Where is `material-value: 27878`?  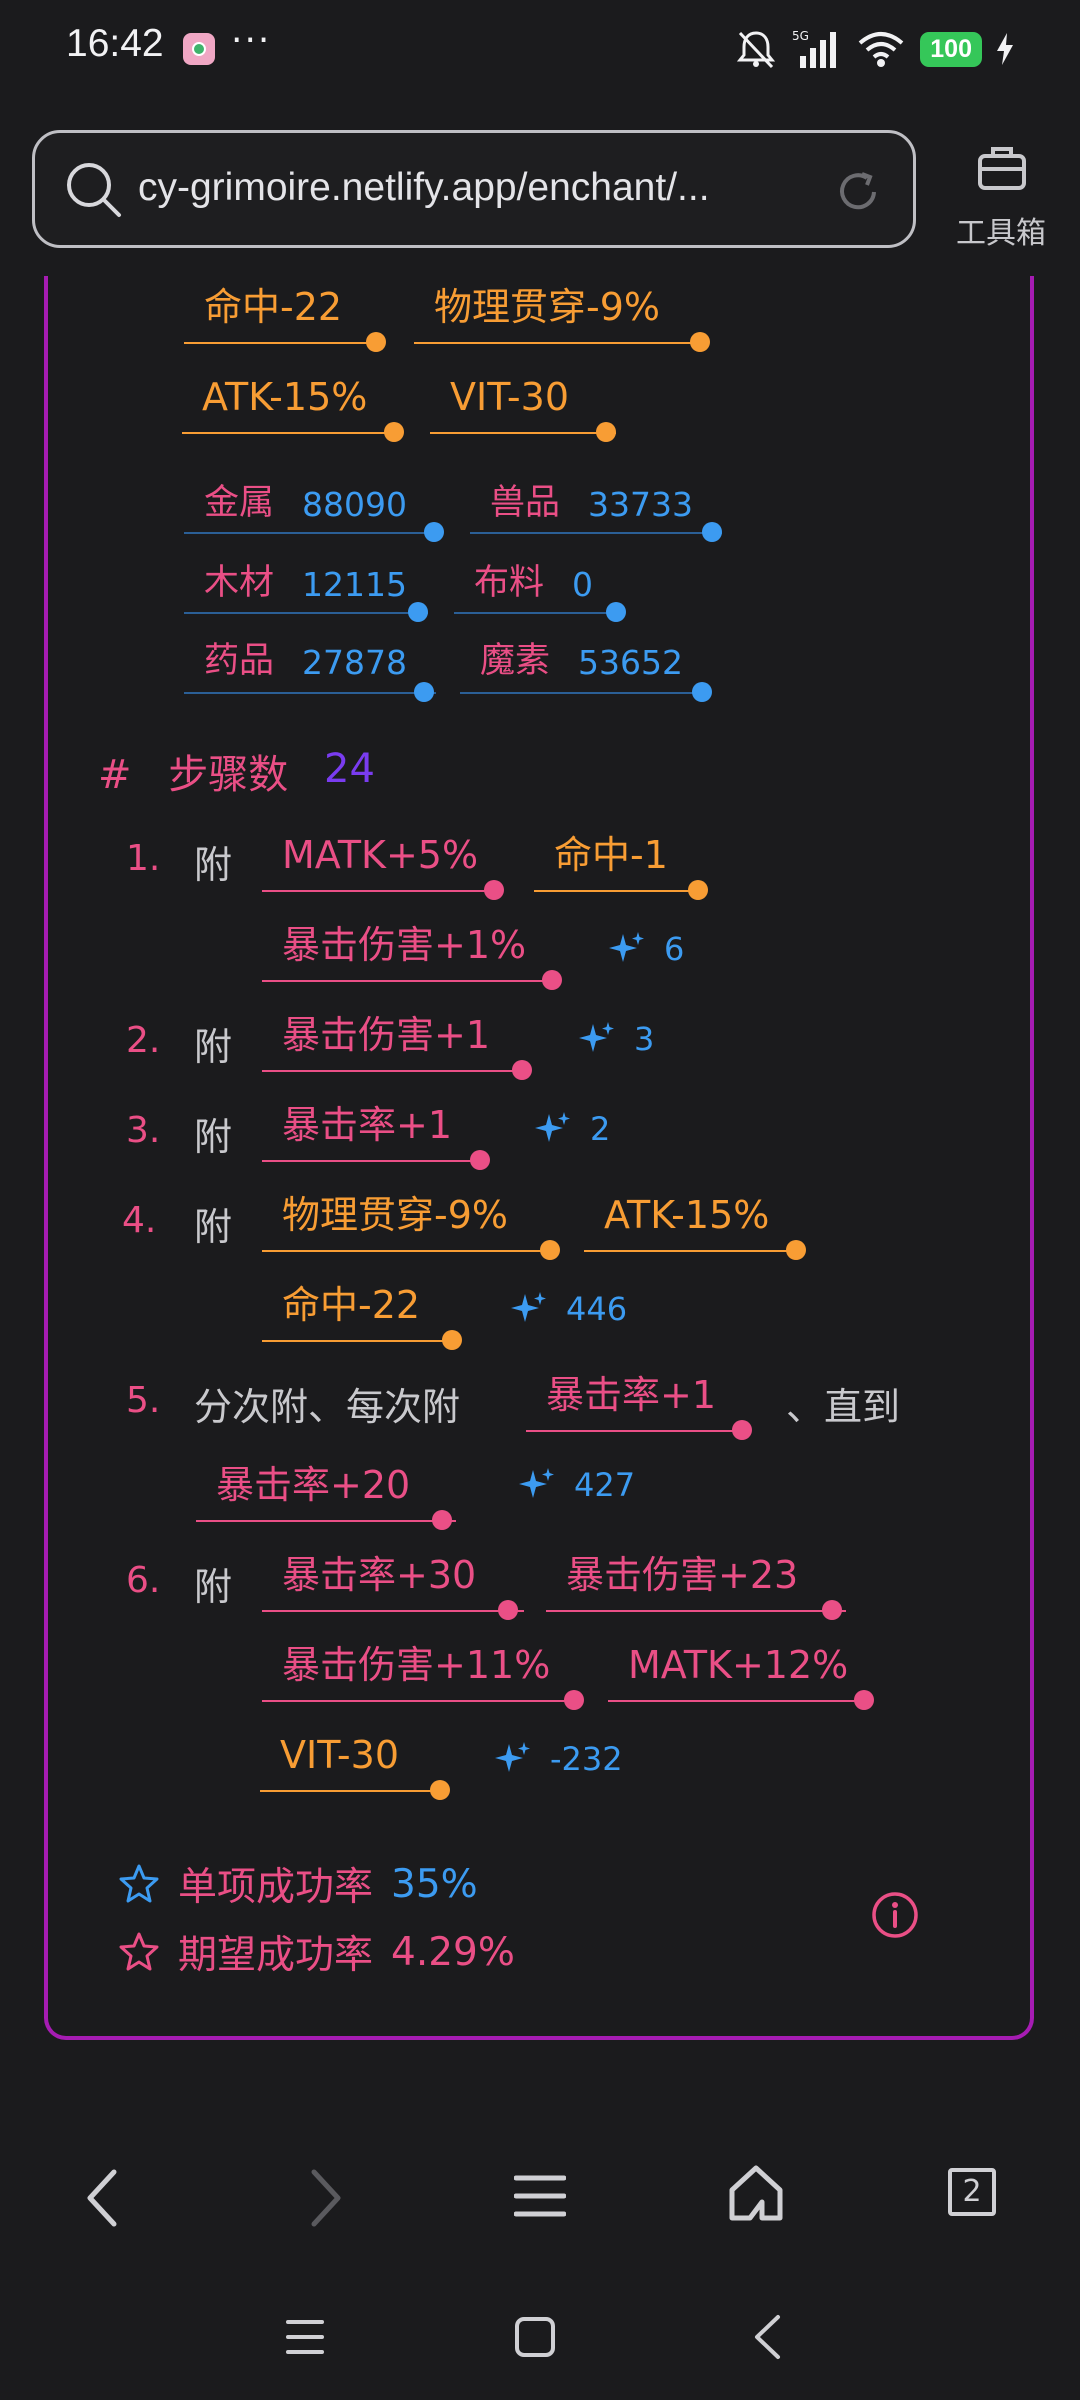 material-value: 27878 is located at coordinates (354, 662).